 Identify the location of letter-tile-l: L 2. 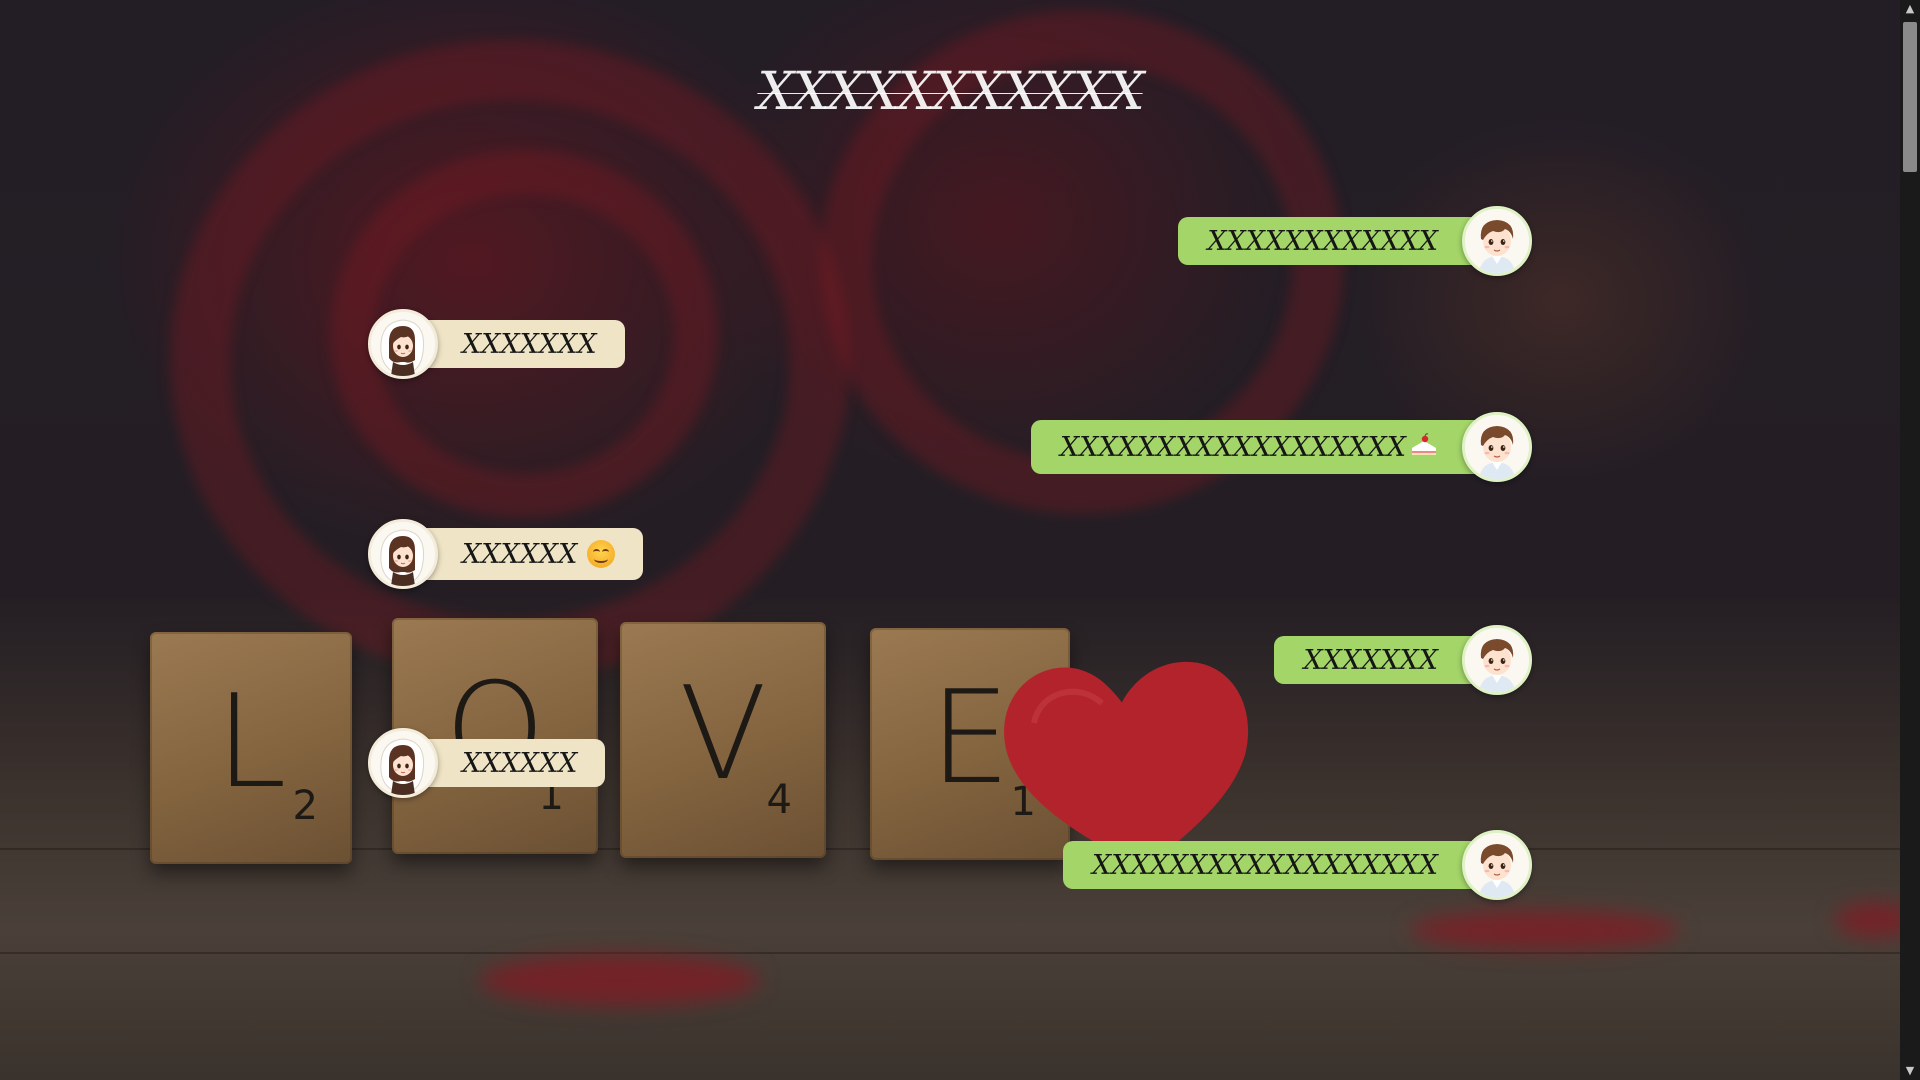
(251, 748).